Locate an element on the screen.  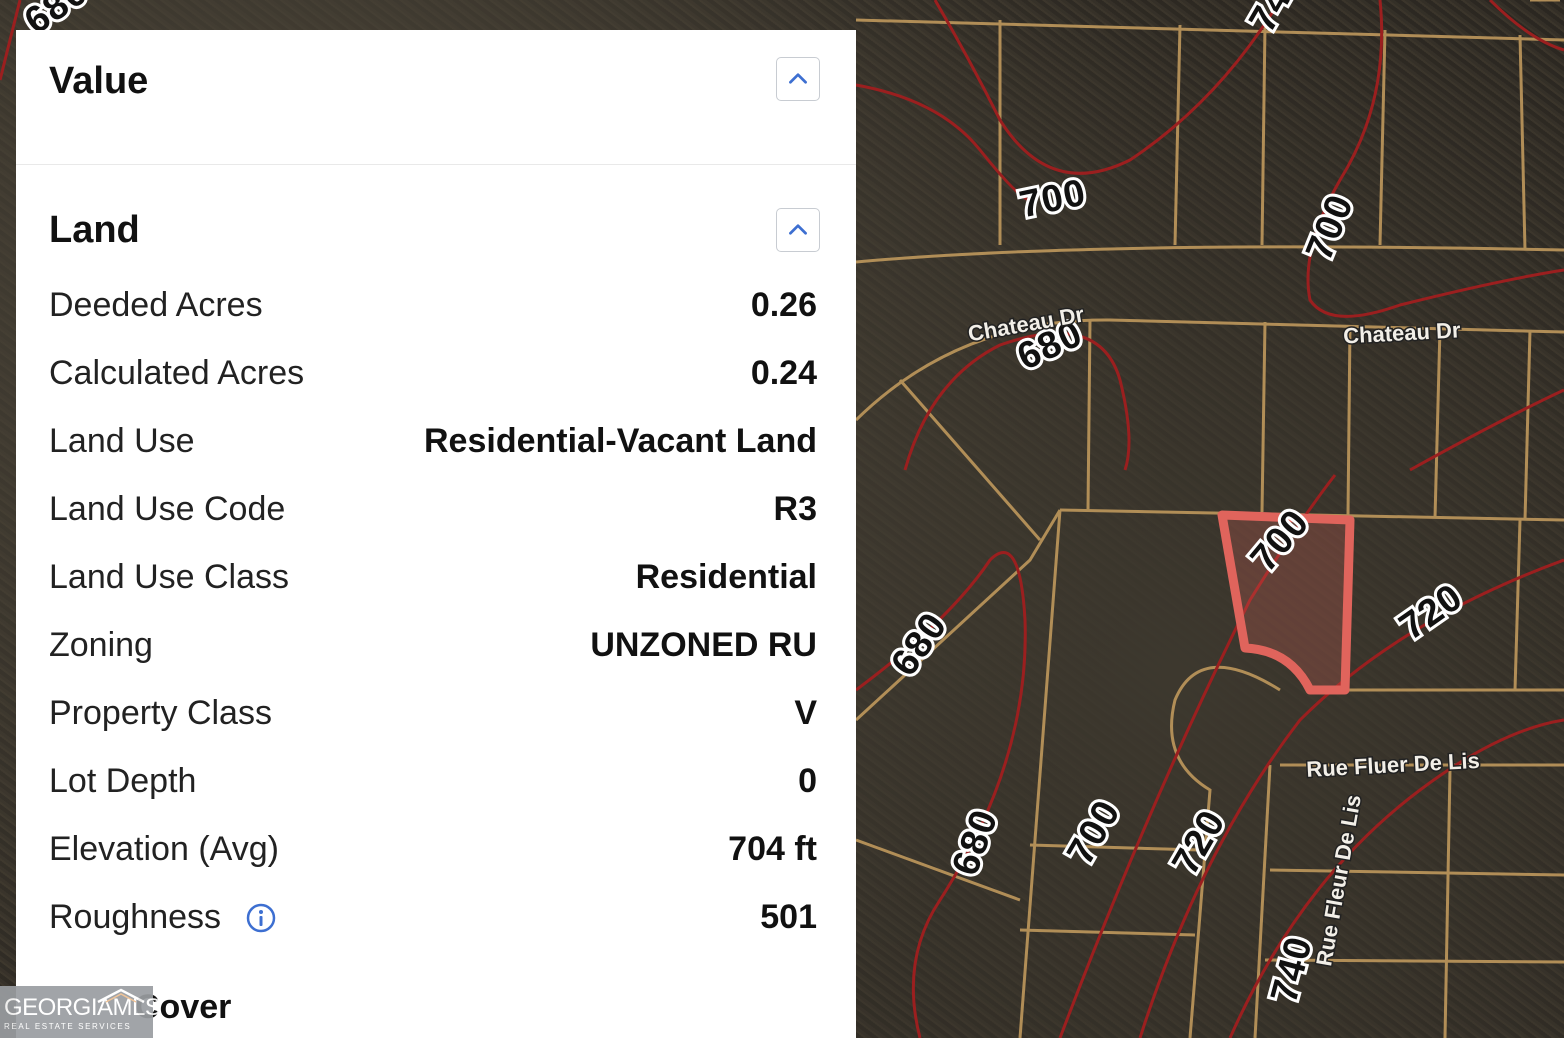
detail-label: Deeded Acres is located at coordinates (156, 305).